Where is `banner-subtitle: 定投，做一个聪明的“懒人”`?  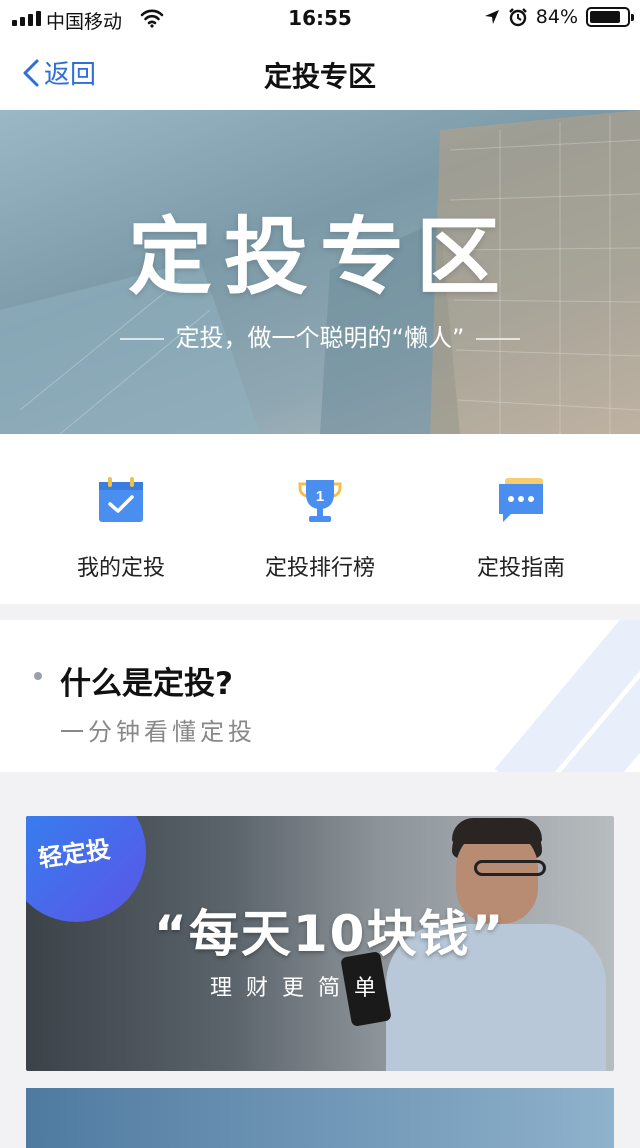
banner-subtitle: 定投，做一个聪明的“懒人” is located at coordinates (320, 335).